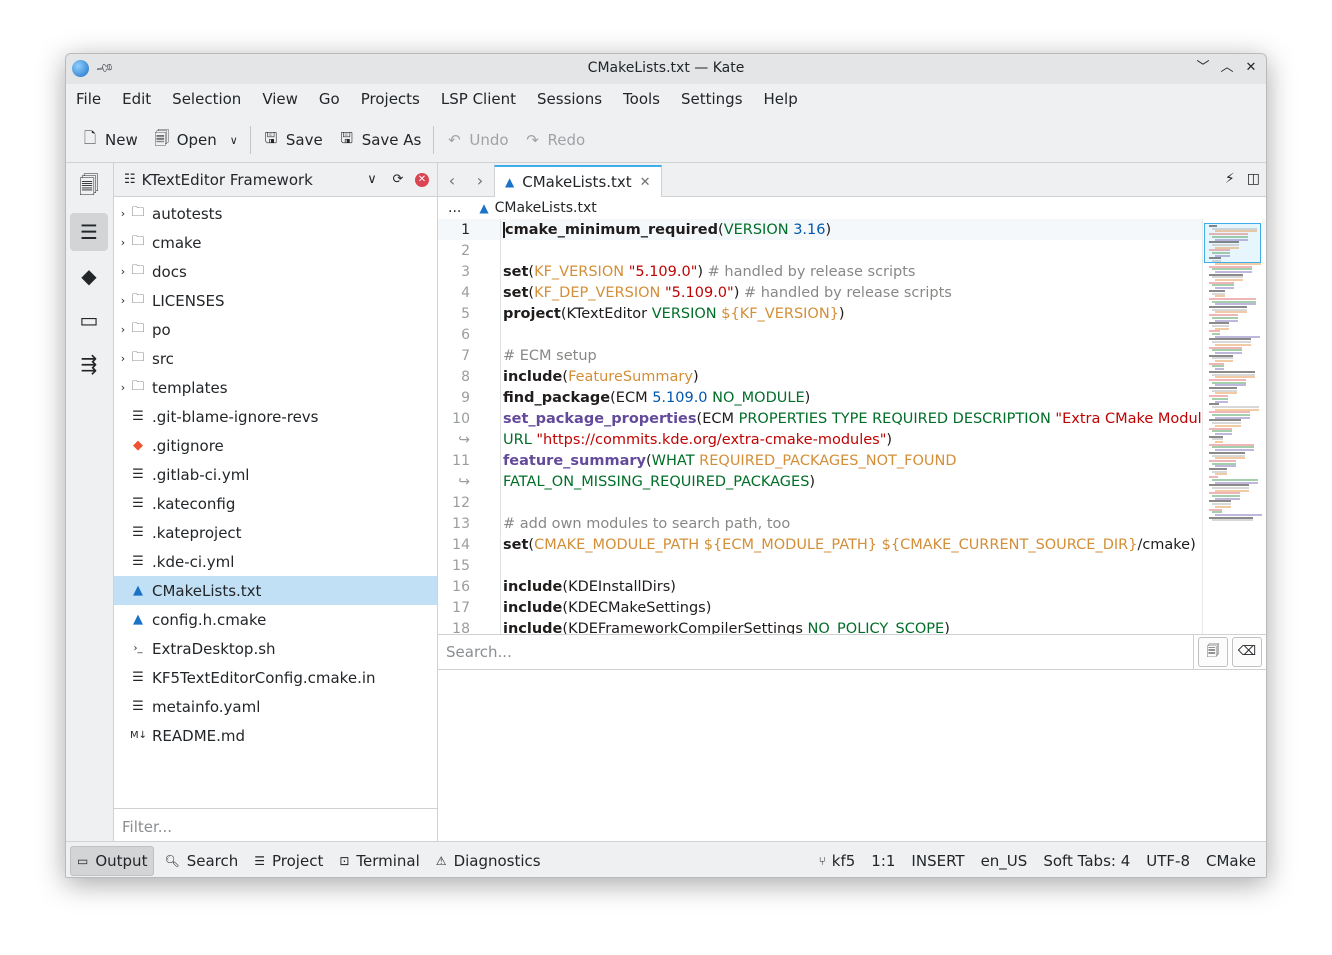  I want to click on menu-sessions: Sessions, so click(569, 99).